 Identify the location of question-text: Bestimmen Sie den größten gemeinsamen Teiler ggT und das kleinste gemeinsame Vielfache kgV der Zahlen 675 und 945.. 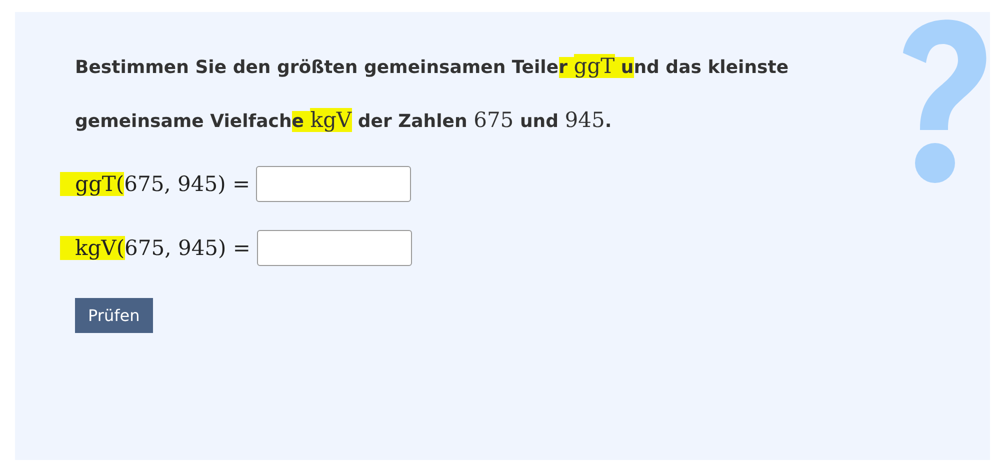
(432, 93).